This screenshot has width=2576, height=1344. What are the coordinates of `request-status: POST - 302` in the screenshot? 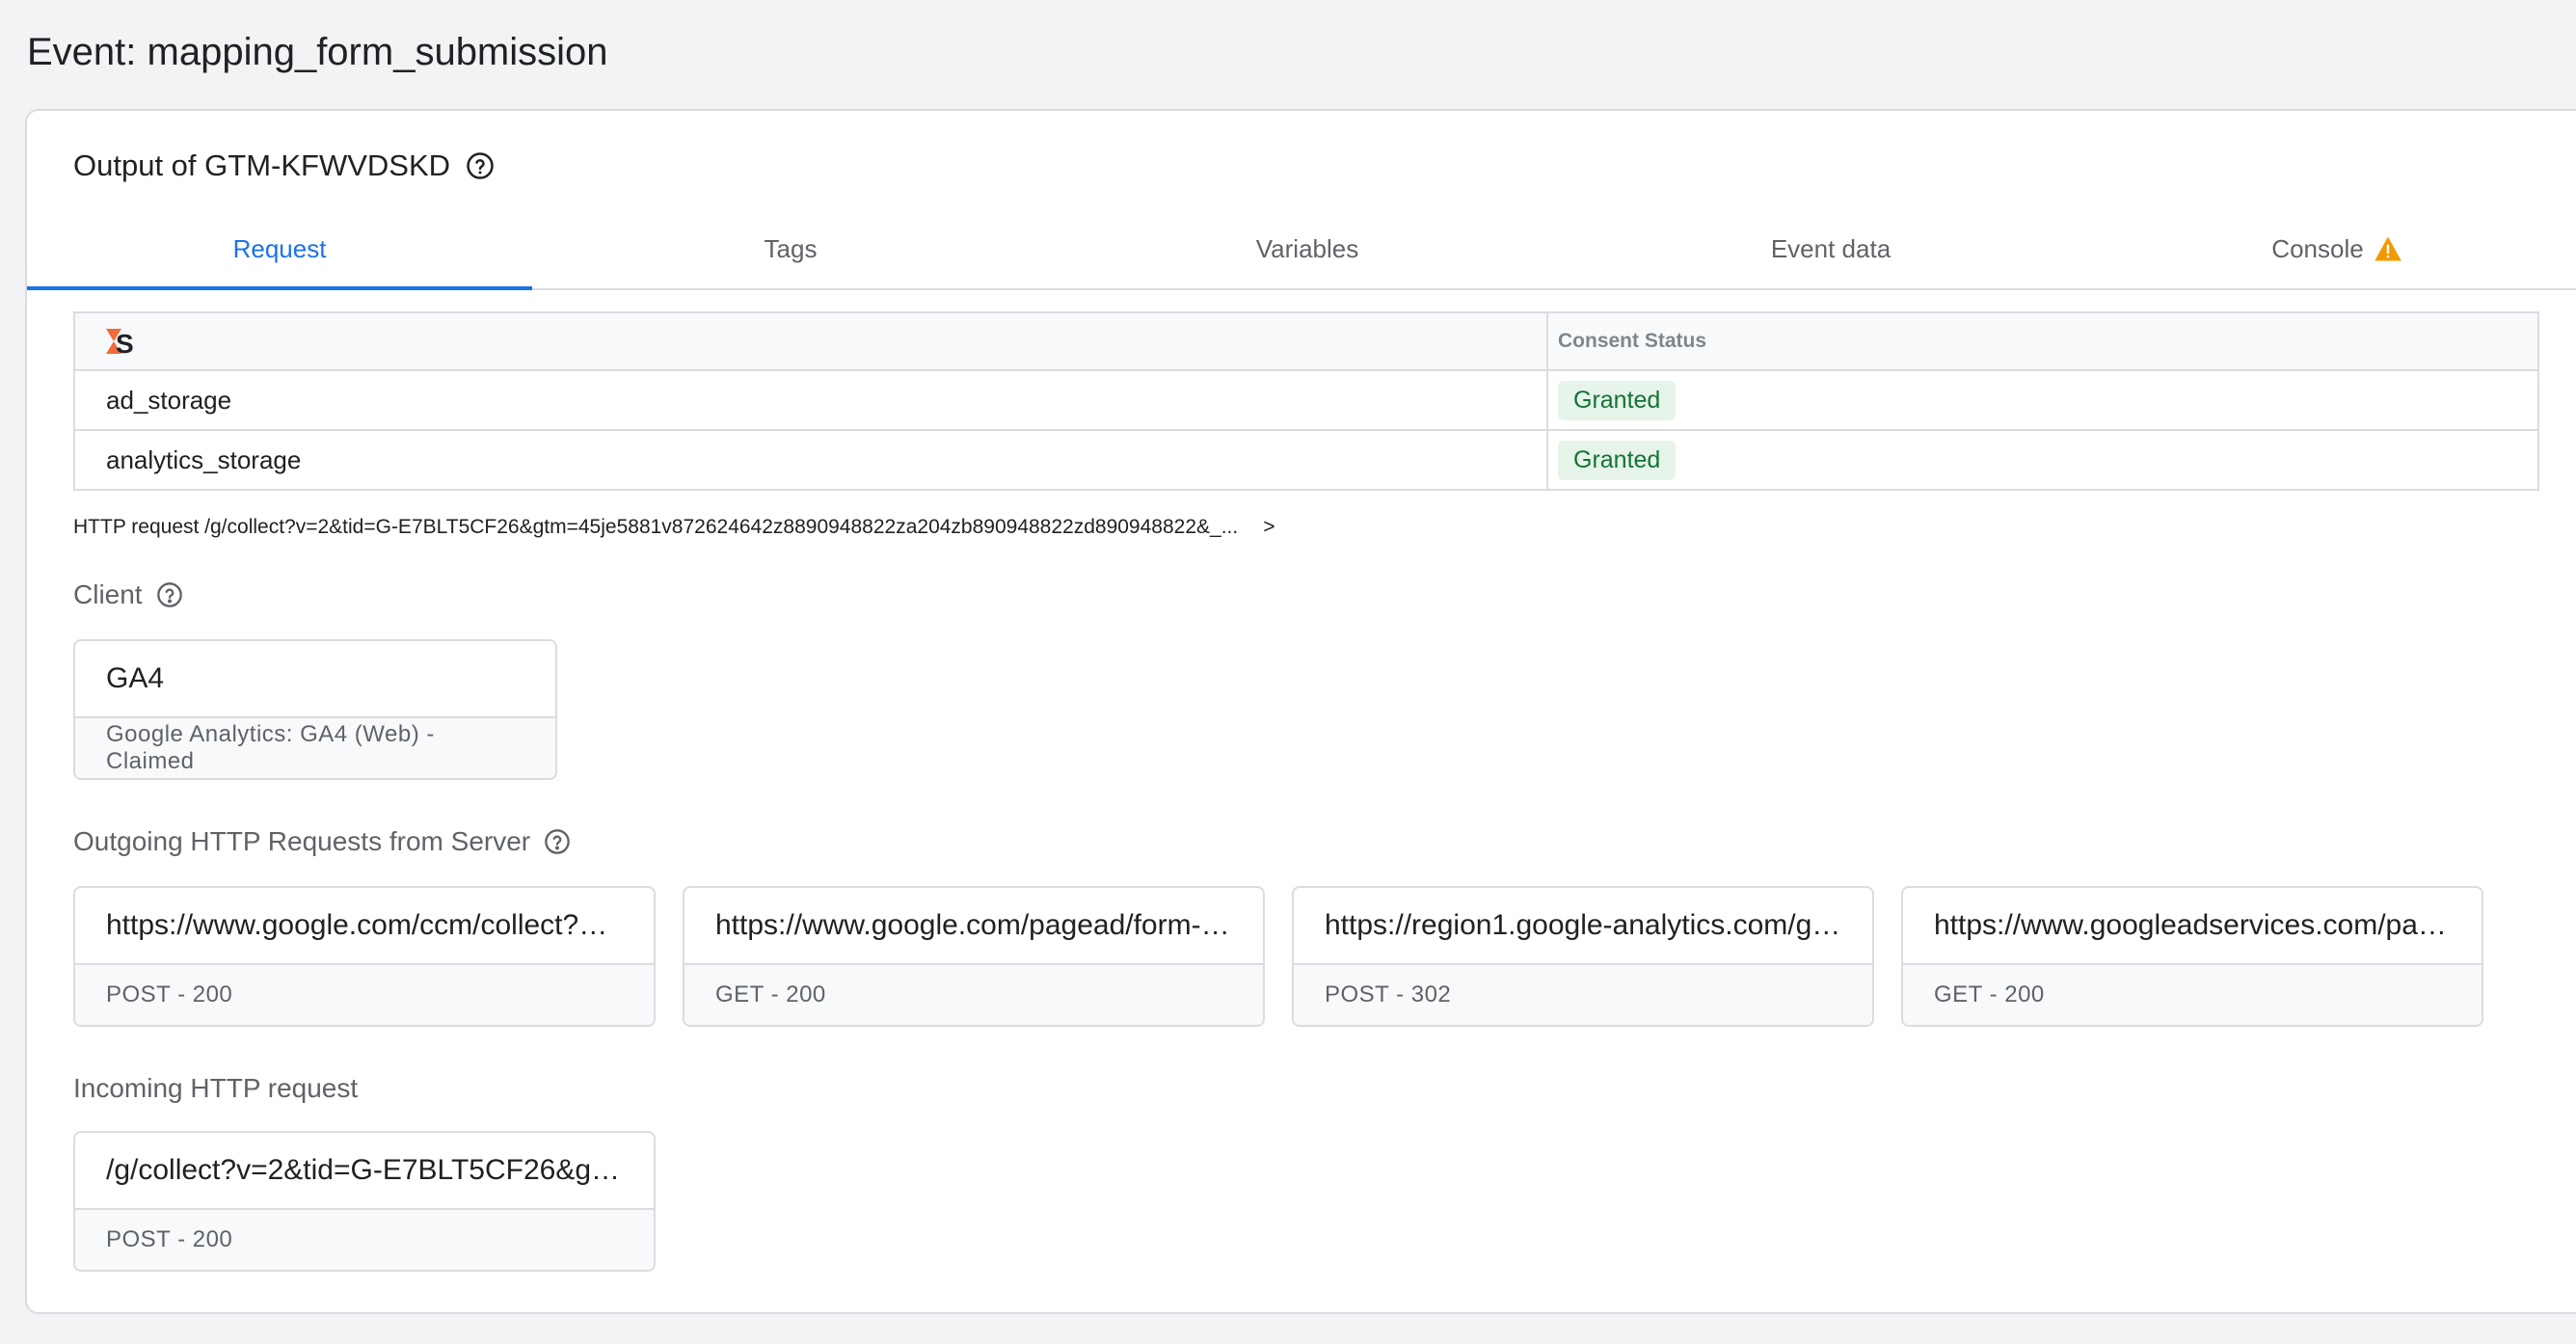 It's located at (1389, 994).